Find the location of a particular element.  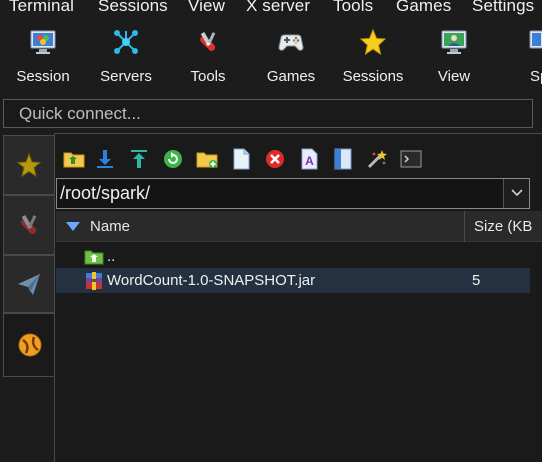

chevron-down-icon is located at coordinates (517, 193).